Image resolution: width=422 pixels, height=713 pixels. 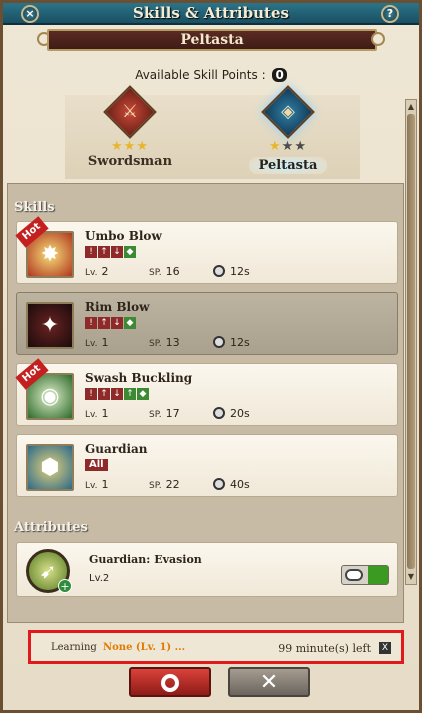 What do you see at coordinates (117, 307) in the screenshot?
I see `skill-name: Rim Blow` at bounding box center [117, 307].